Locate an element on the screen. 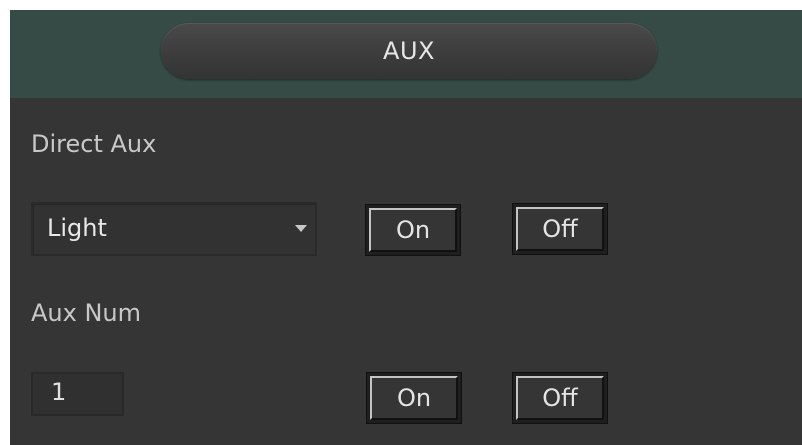 This screenshot has width=802, height=445. chevron-down-icon is located at coordinates (301, 228).